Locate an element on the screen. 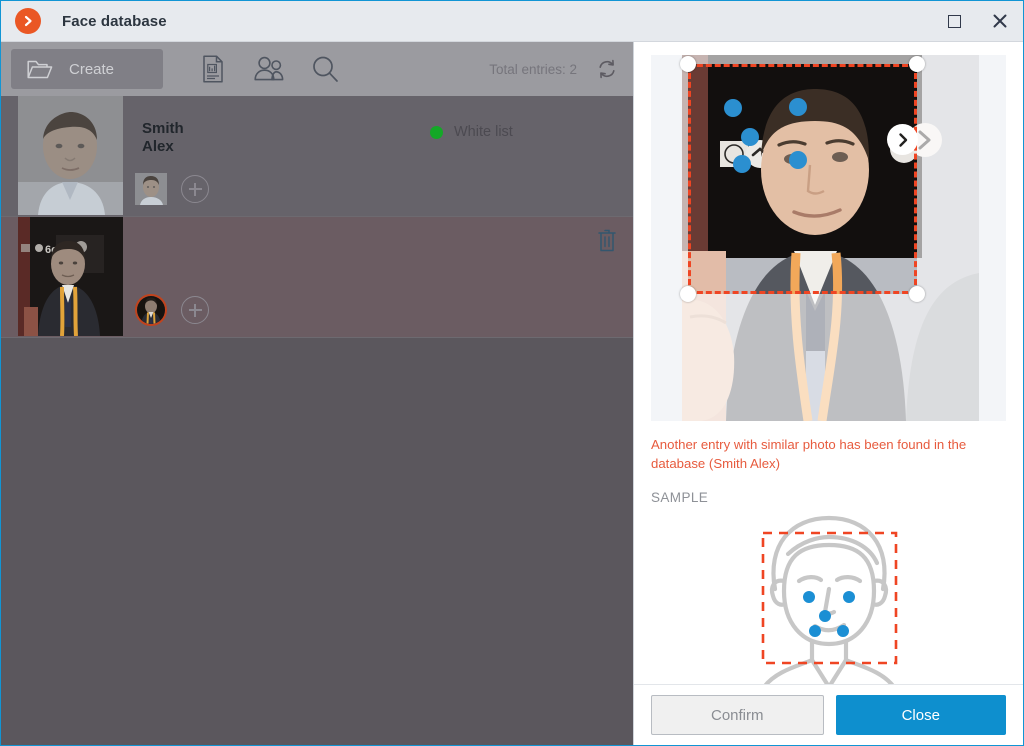  close-button is located at coordinates (1000, 21).